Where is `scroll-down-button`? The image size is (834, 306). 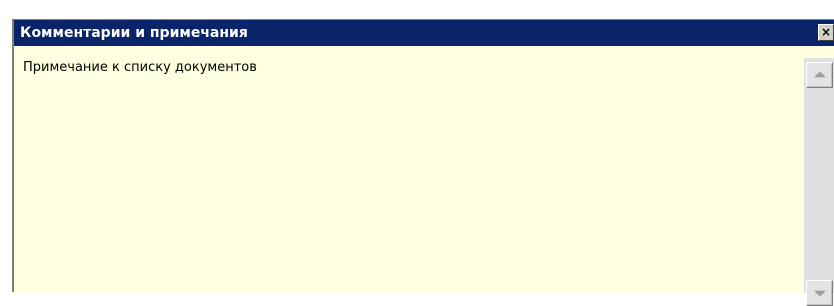
scroll-down-button is located at coordinates (819, 293).